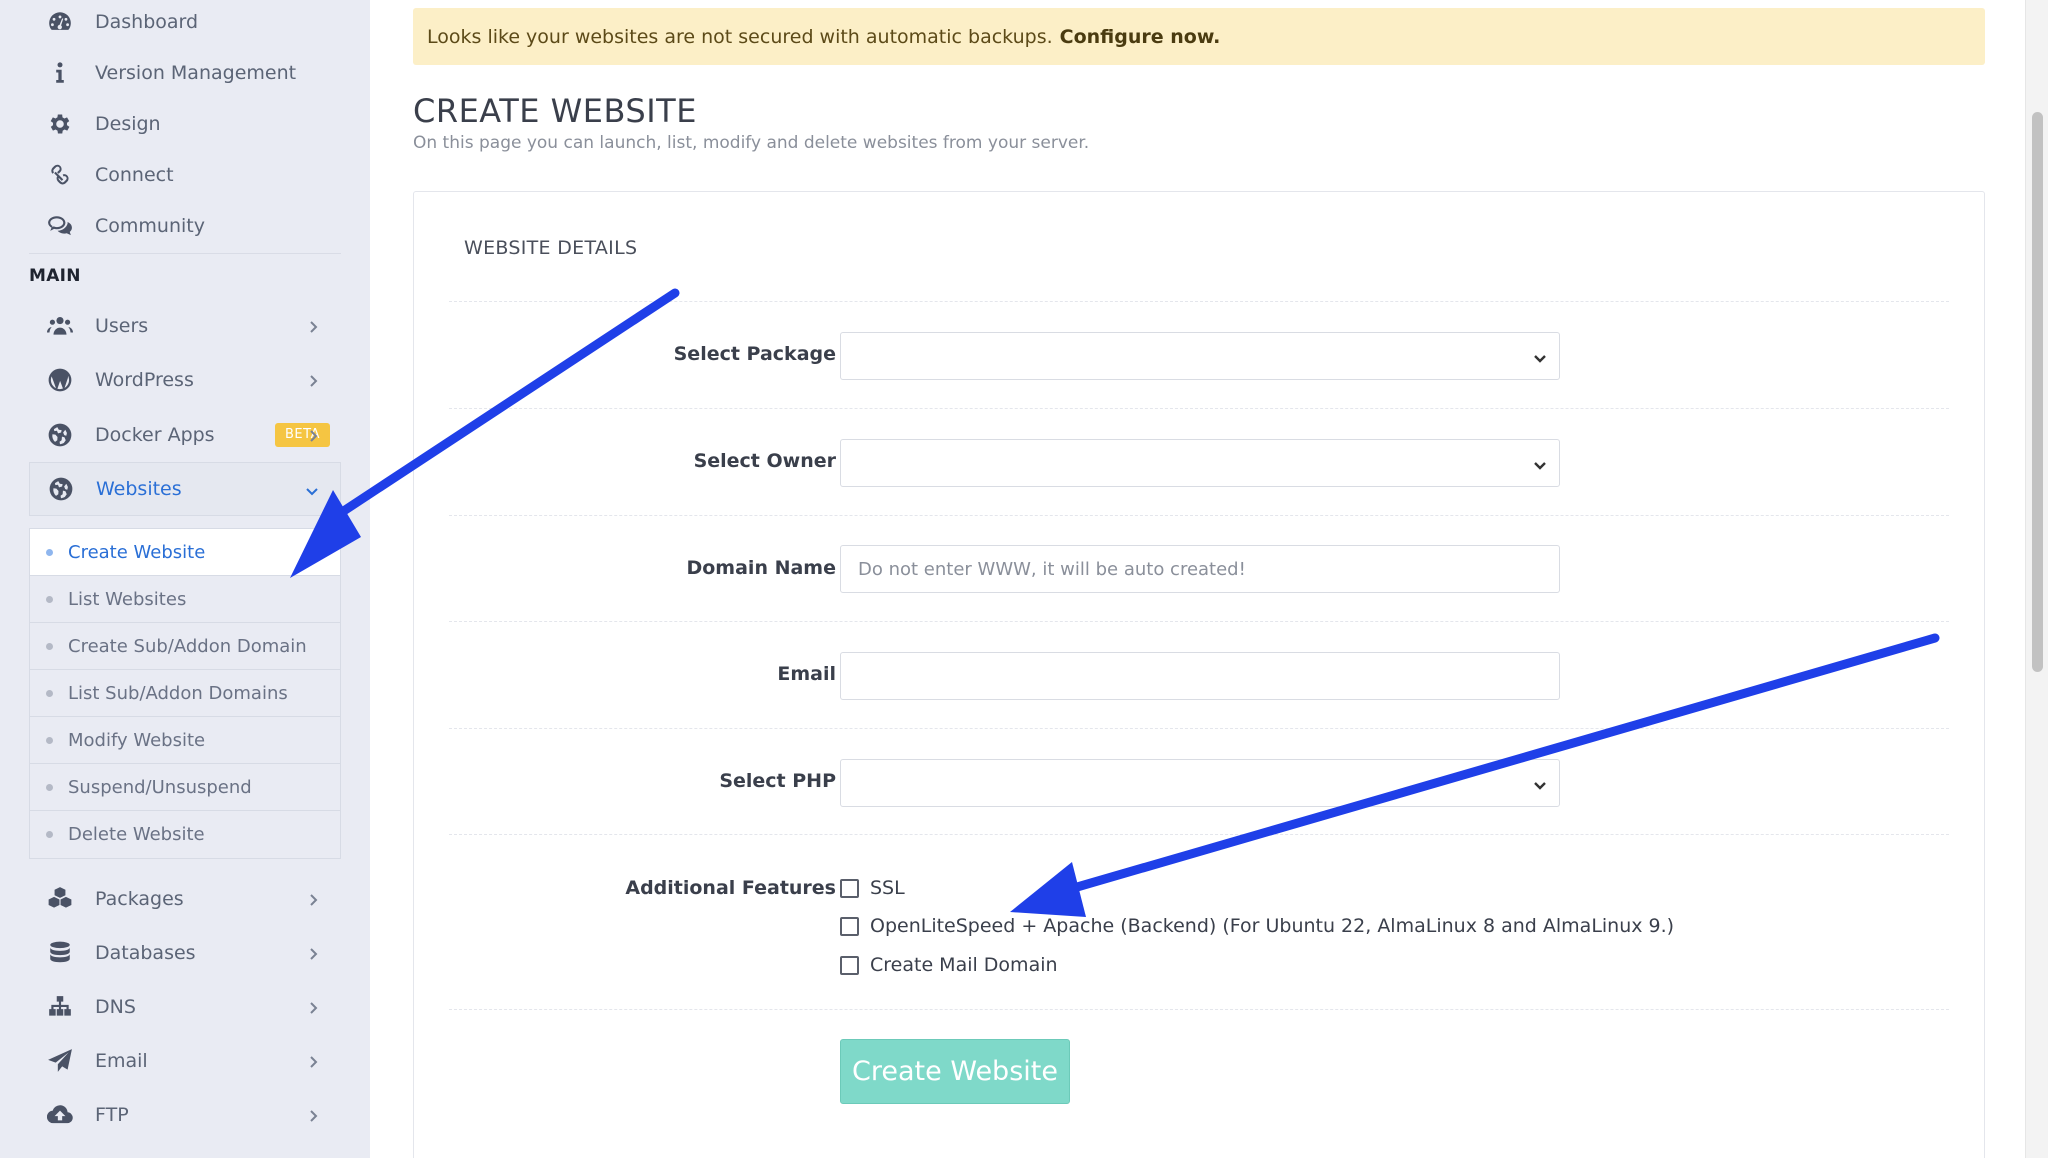 The image size is (2048, 1158). I want to click on dashboard-icon, so click(60, 22).